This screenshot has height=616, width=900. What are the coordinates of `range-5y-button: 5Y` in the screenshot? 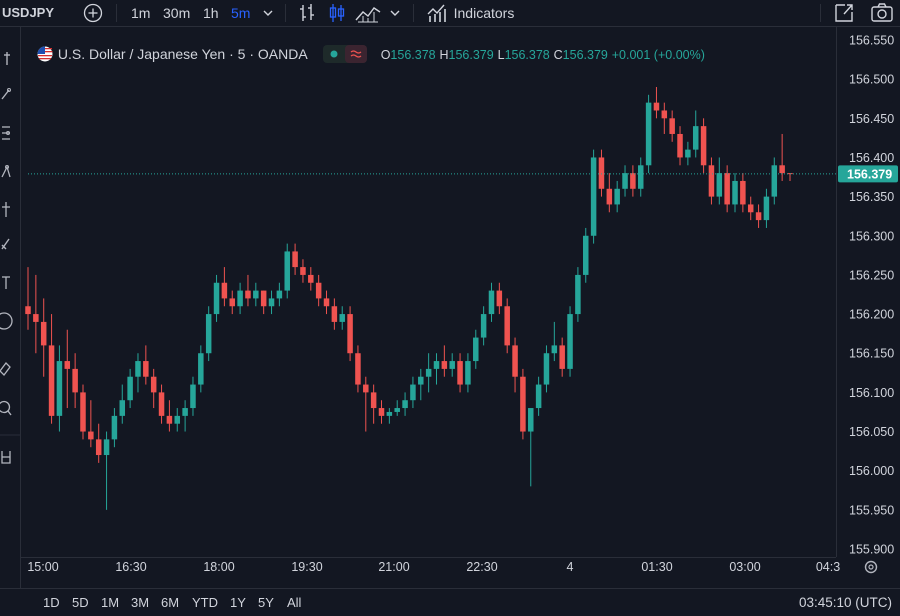 It's located at (266, 601).